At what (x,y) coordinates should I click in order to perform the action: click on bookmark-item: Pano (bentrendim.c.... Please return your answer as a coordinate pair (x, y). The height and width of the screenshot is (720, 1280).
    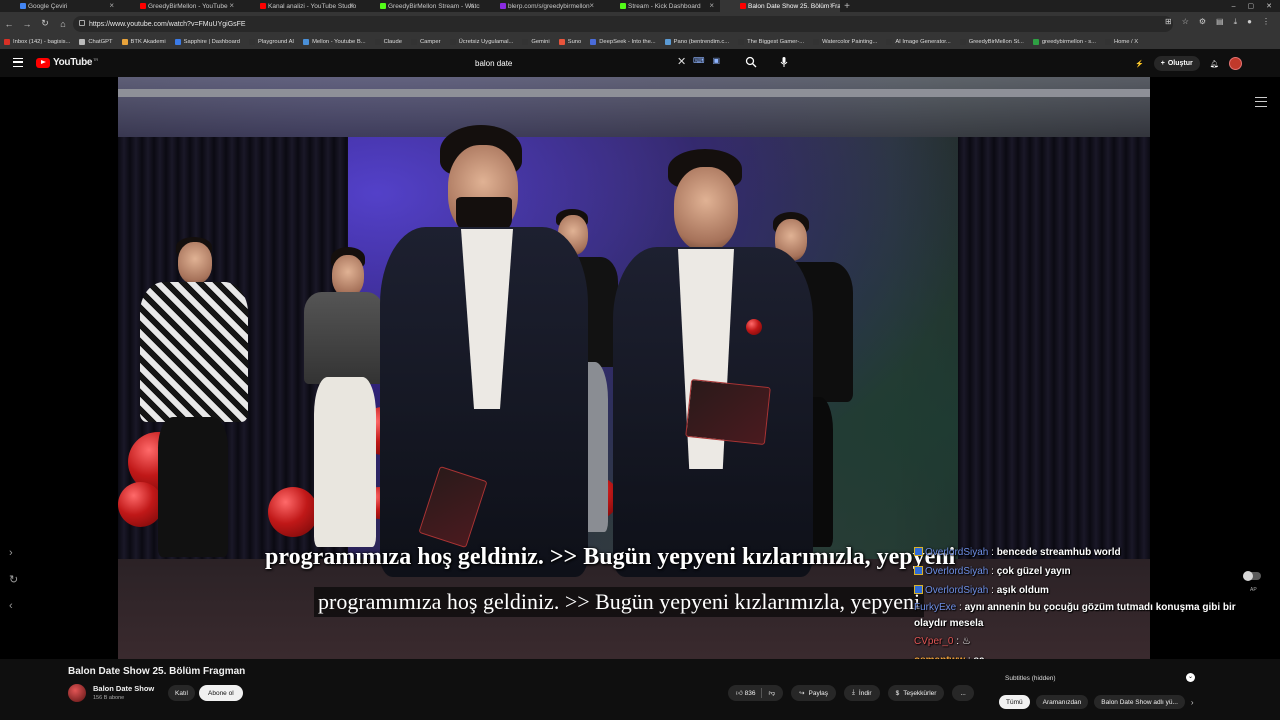
    Looking at the image, I should click on (696, 42).